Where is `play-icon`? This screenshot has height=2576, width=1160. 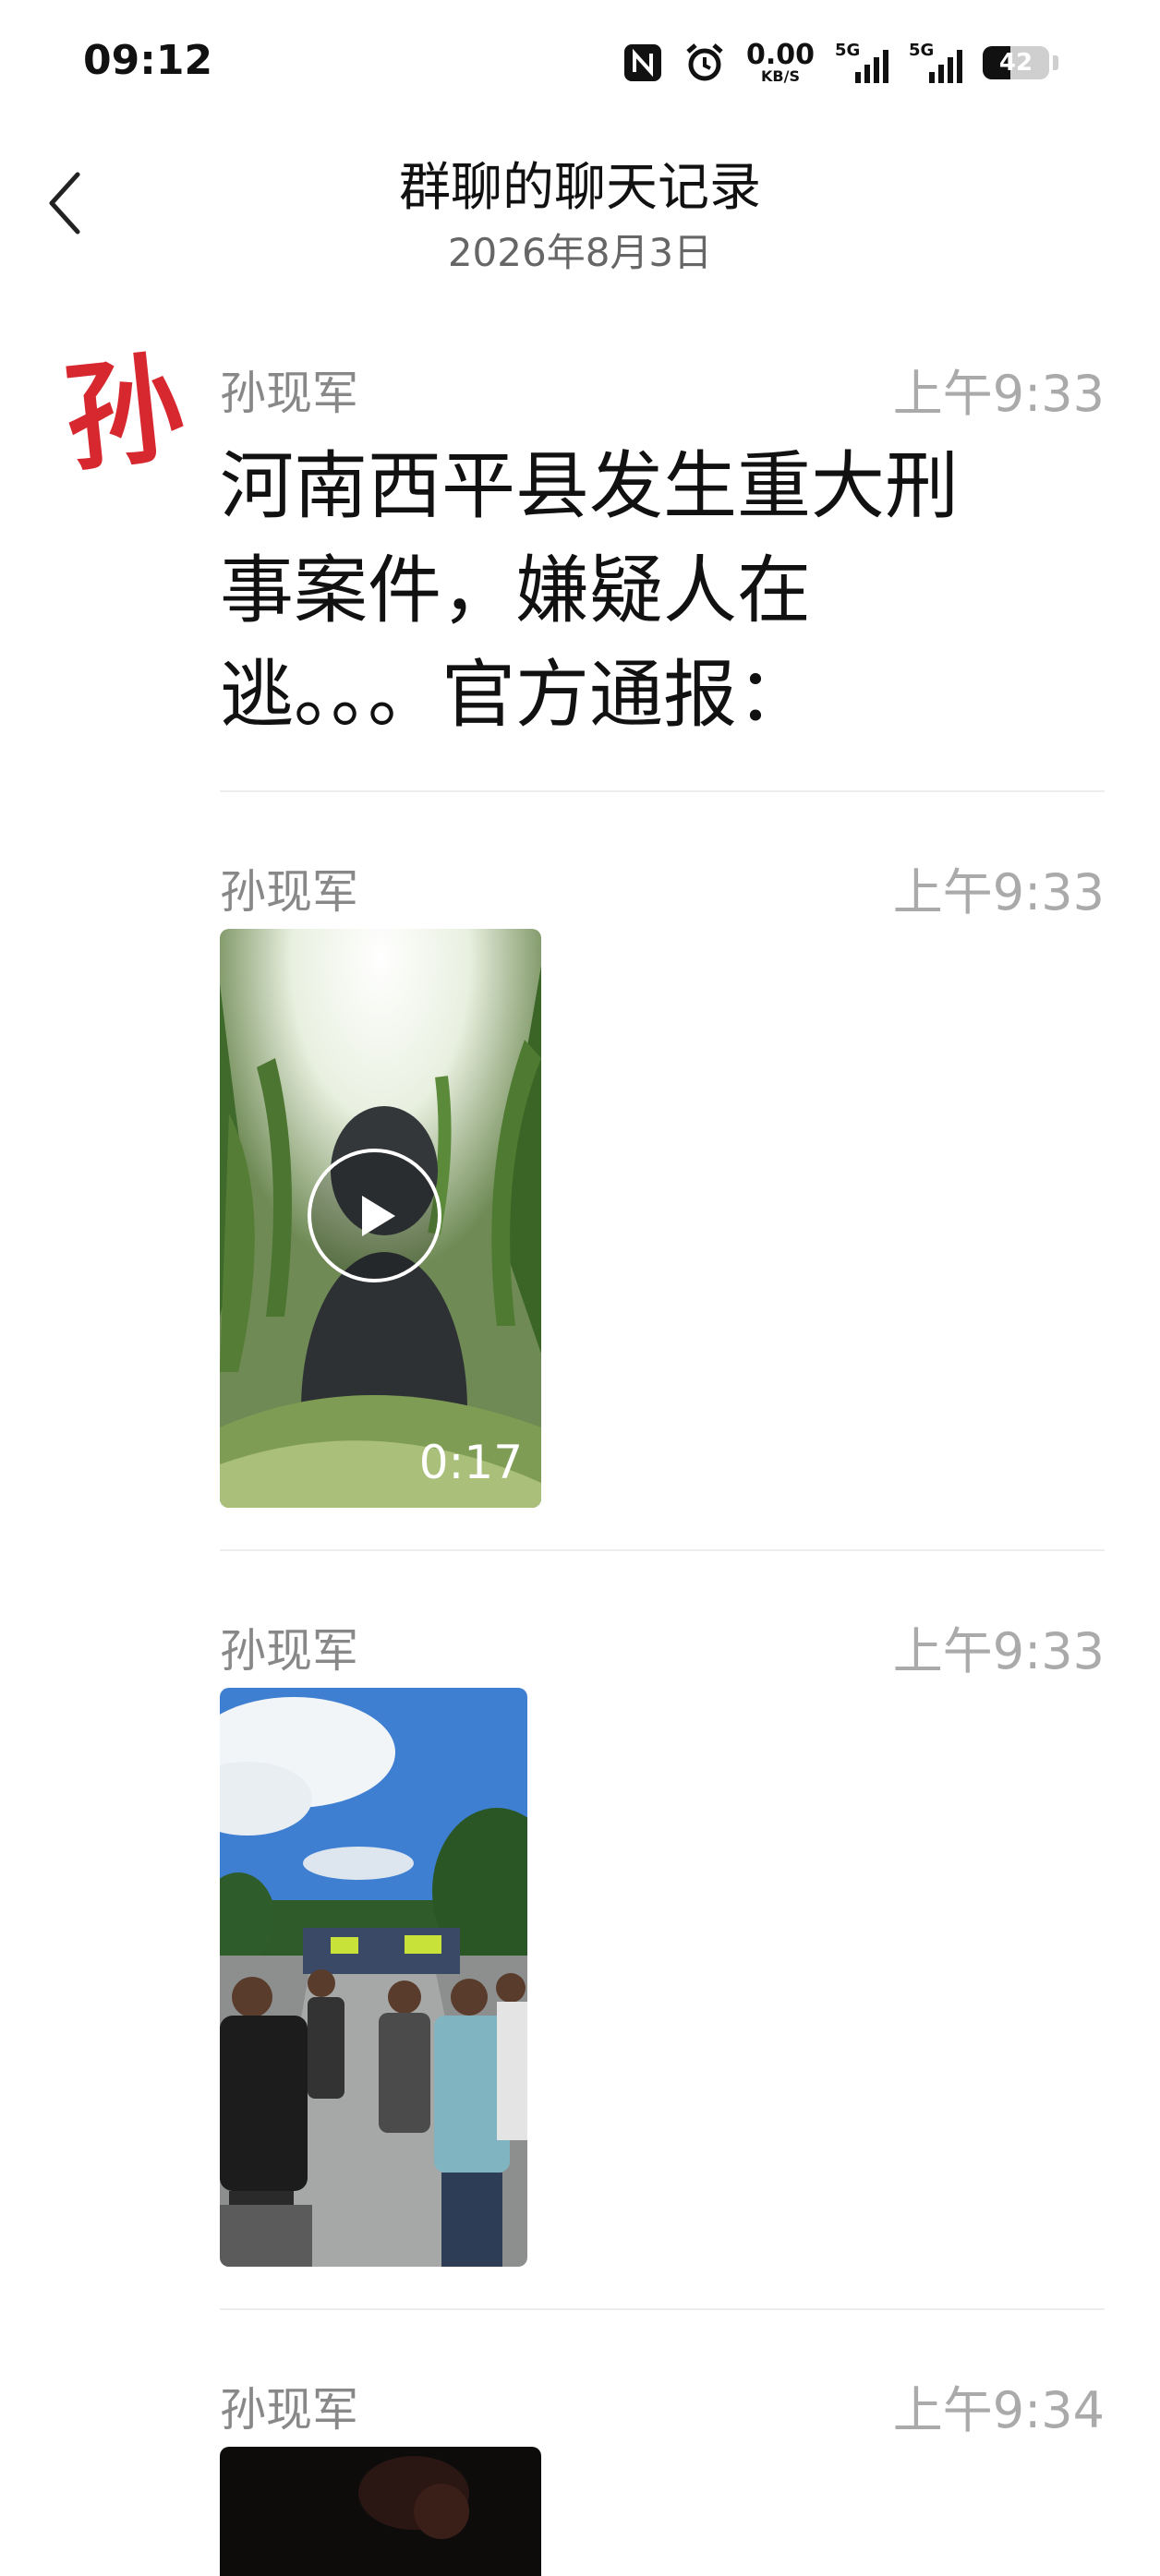 play-icon is located at coordinates (378, 1215).